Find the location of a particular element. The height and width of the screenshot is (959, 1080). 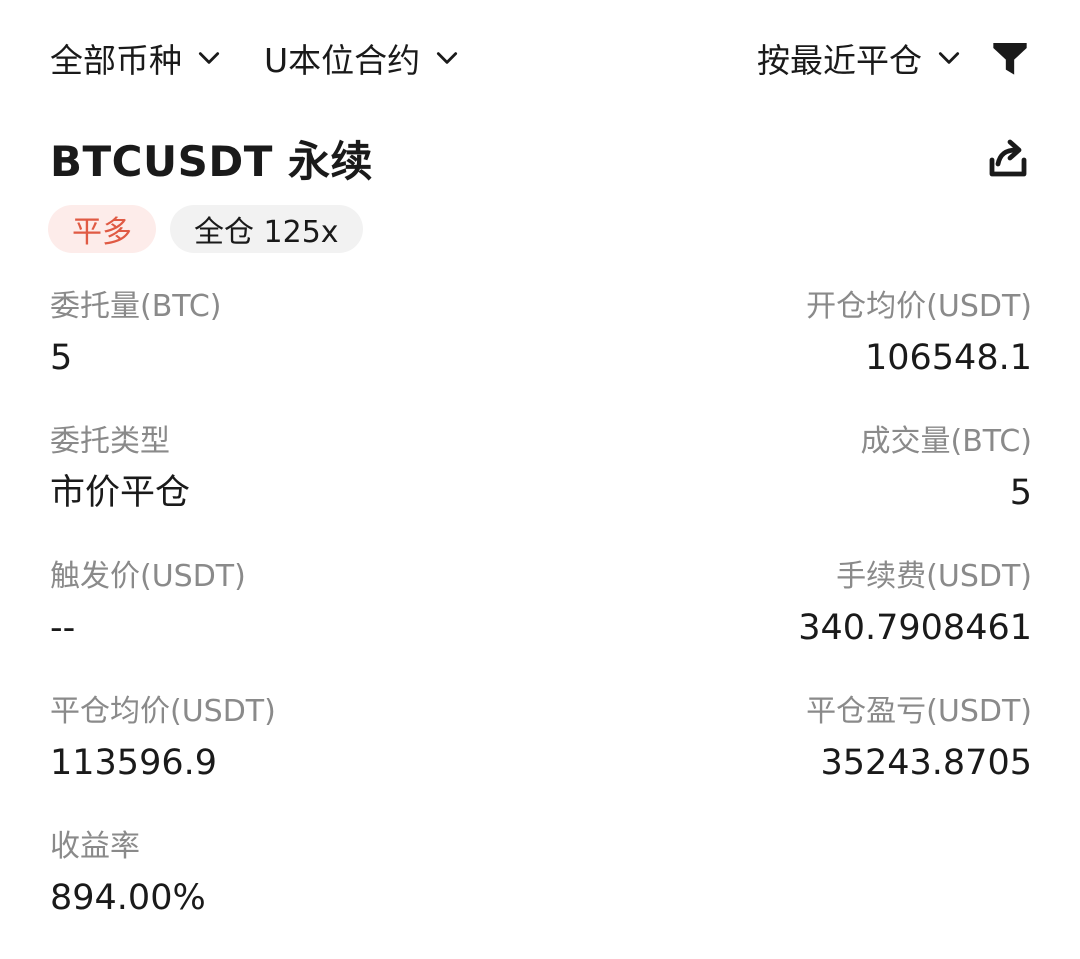

open-avg-field: 开仓均价(USDT) 106548.1 is located at coordinates (919, 351).